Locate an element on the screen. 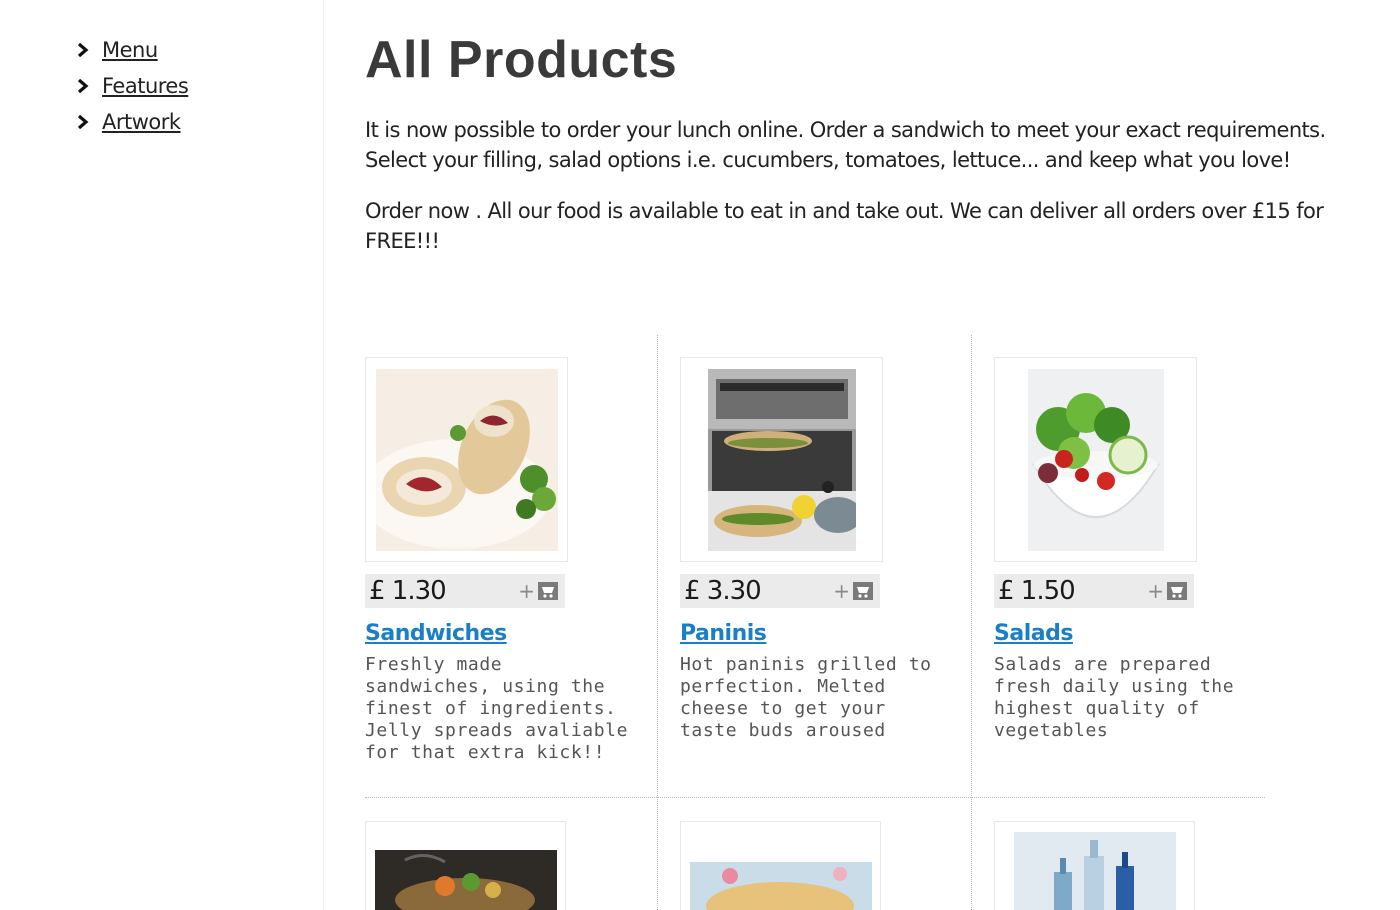  product-price: £ 3.30 is located at coordinates (723, 591).